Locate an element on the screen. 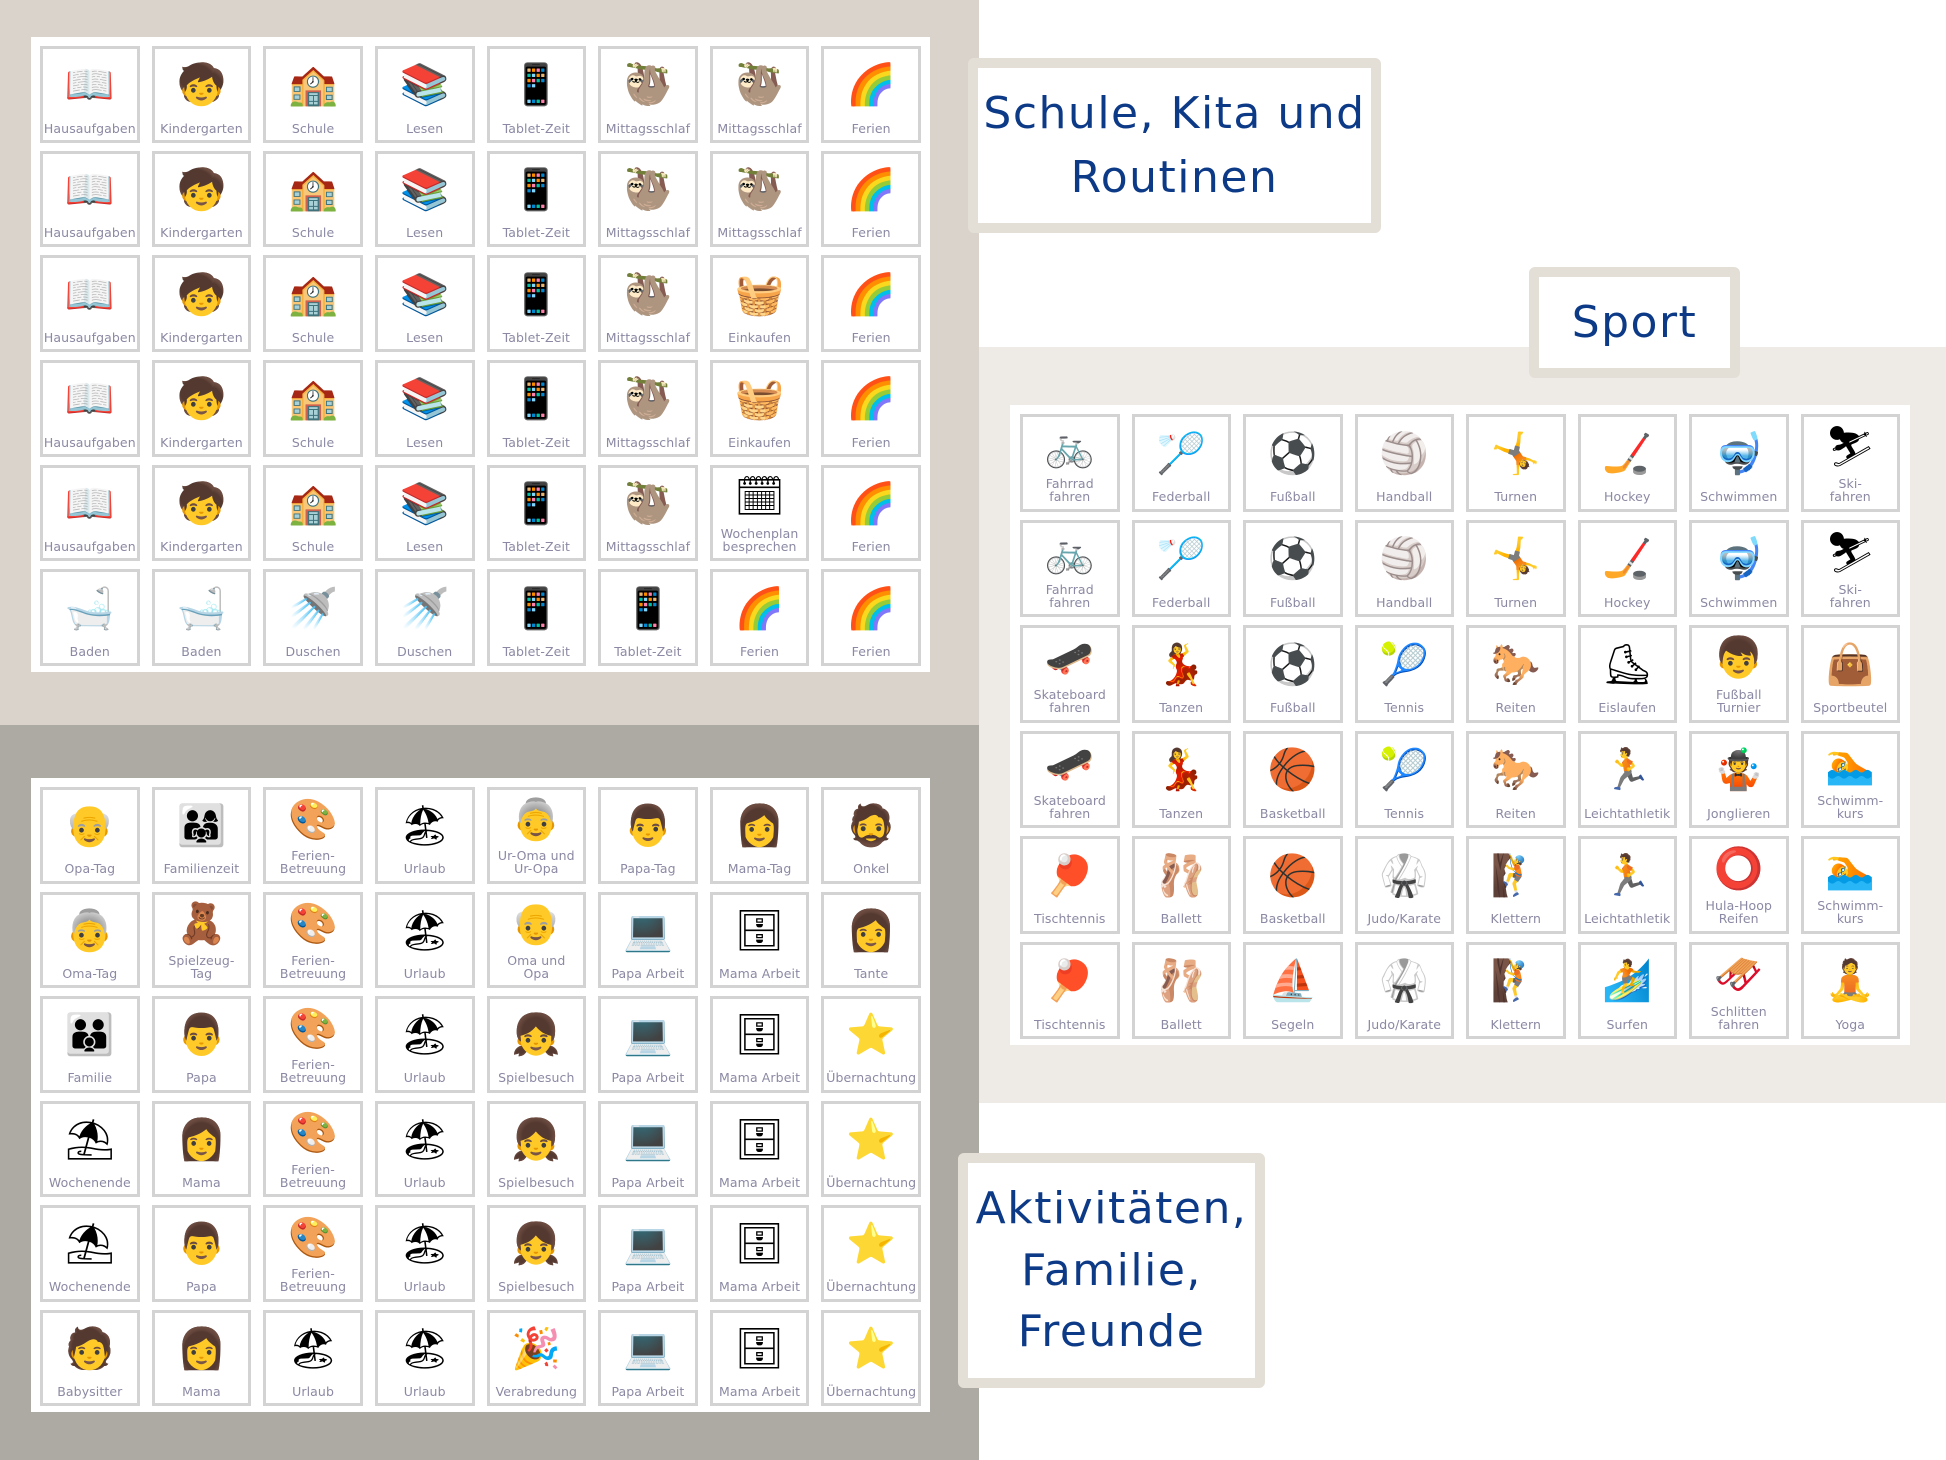 The width and height of the screenshot is (1946, 1460). picture-card: 🏊 Schwimm- kurs is located at coordinates (1850, 885).